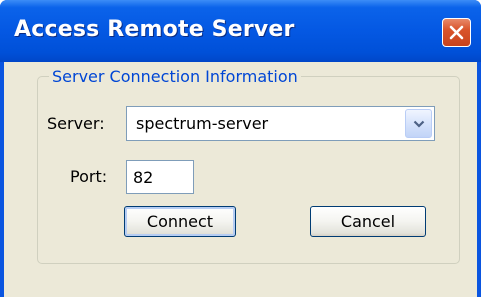  Describe the element at coordinates (160, 177) in the screenshot. I see `port-input` at that location.